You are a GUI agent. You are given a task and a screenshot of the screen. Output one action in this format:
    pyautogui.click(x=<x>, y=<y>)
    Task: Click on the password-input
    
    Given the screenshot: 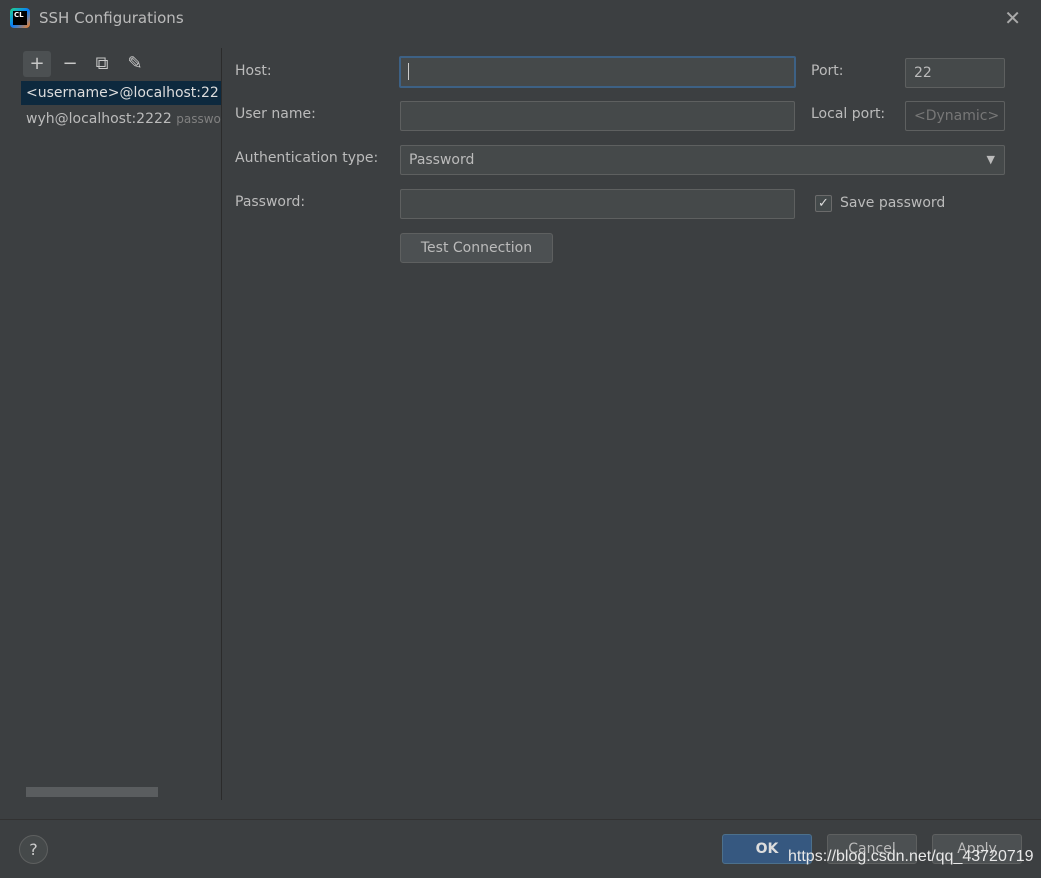 What is the action you would take?
    pyautogui.click(x=597, y=204)
    